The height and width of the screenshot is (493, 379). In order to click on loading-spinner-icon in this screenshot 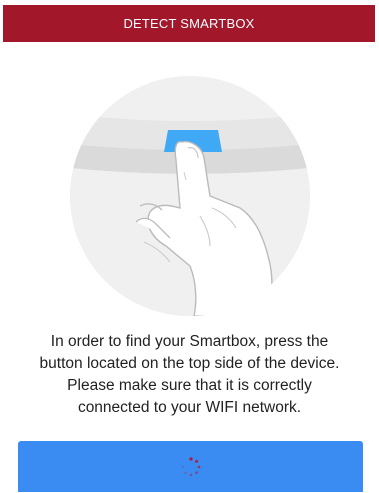, I will do `click(190, 466)`.